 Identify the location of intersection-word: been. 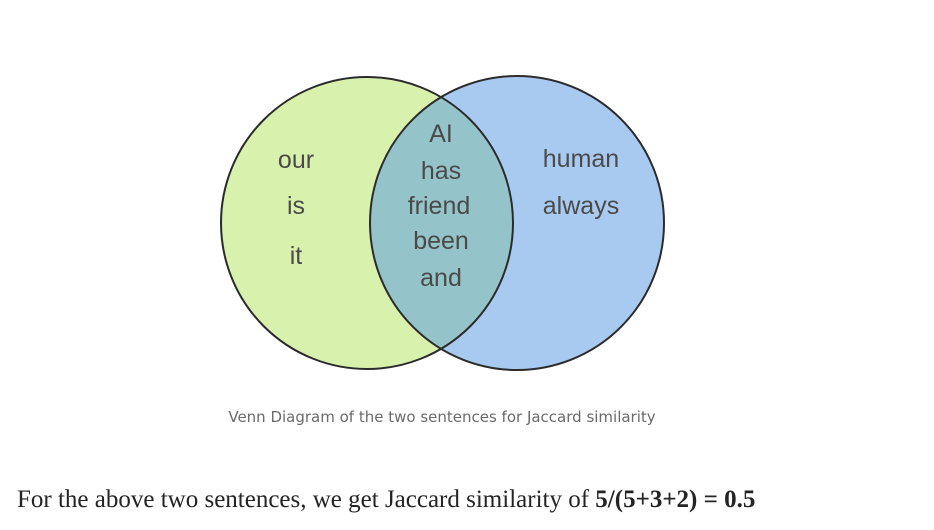
(441, 241).